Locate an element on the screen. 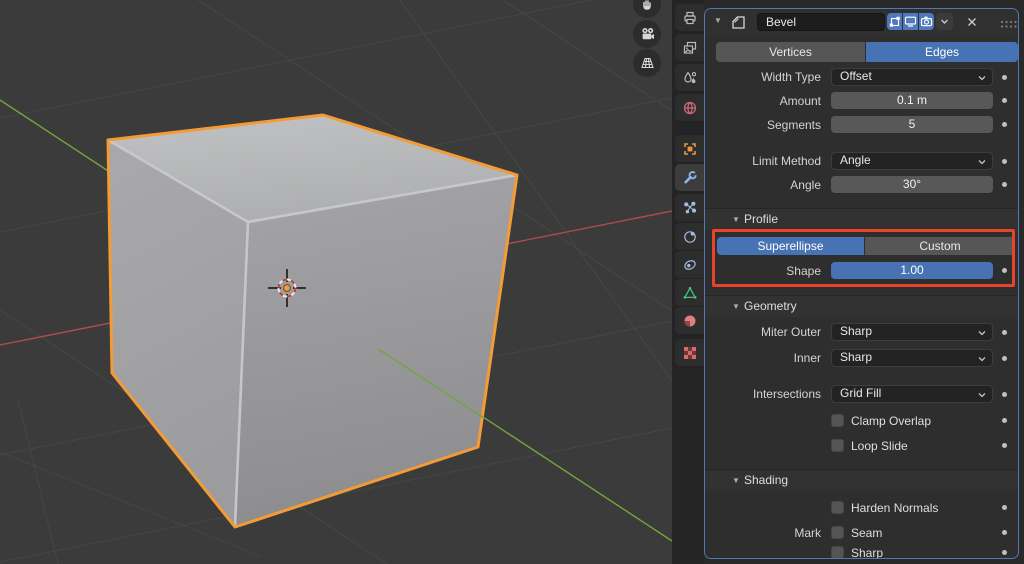 The image size is (1024, 564). profile-superellipse-button: Superellipse is located at coordinates (790, 246).